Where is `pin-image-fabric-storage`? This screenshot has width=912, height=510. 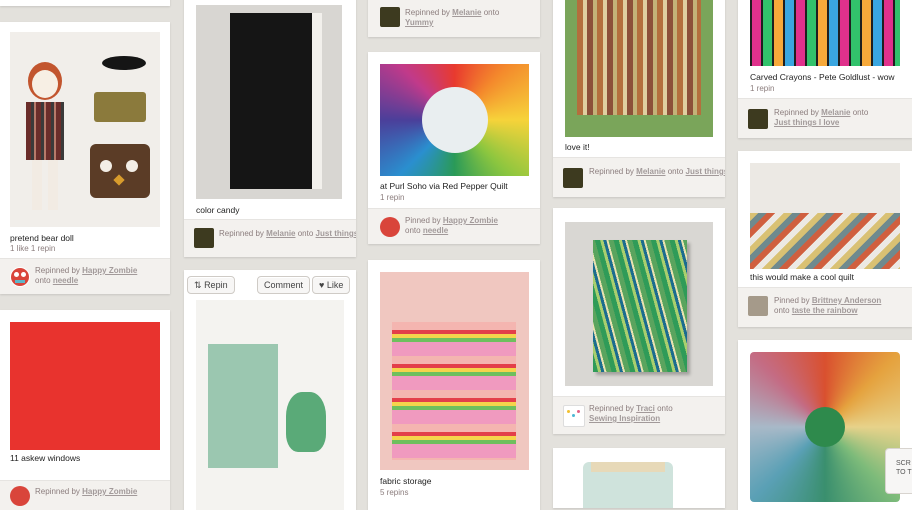
pin-image-fabric-storage is located at coordinates (454, 371).